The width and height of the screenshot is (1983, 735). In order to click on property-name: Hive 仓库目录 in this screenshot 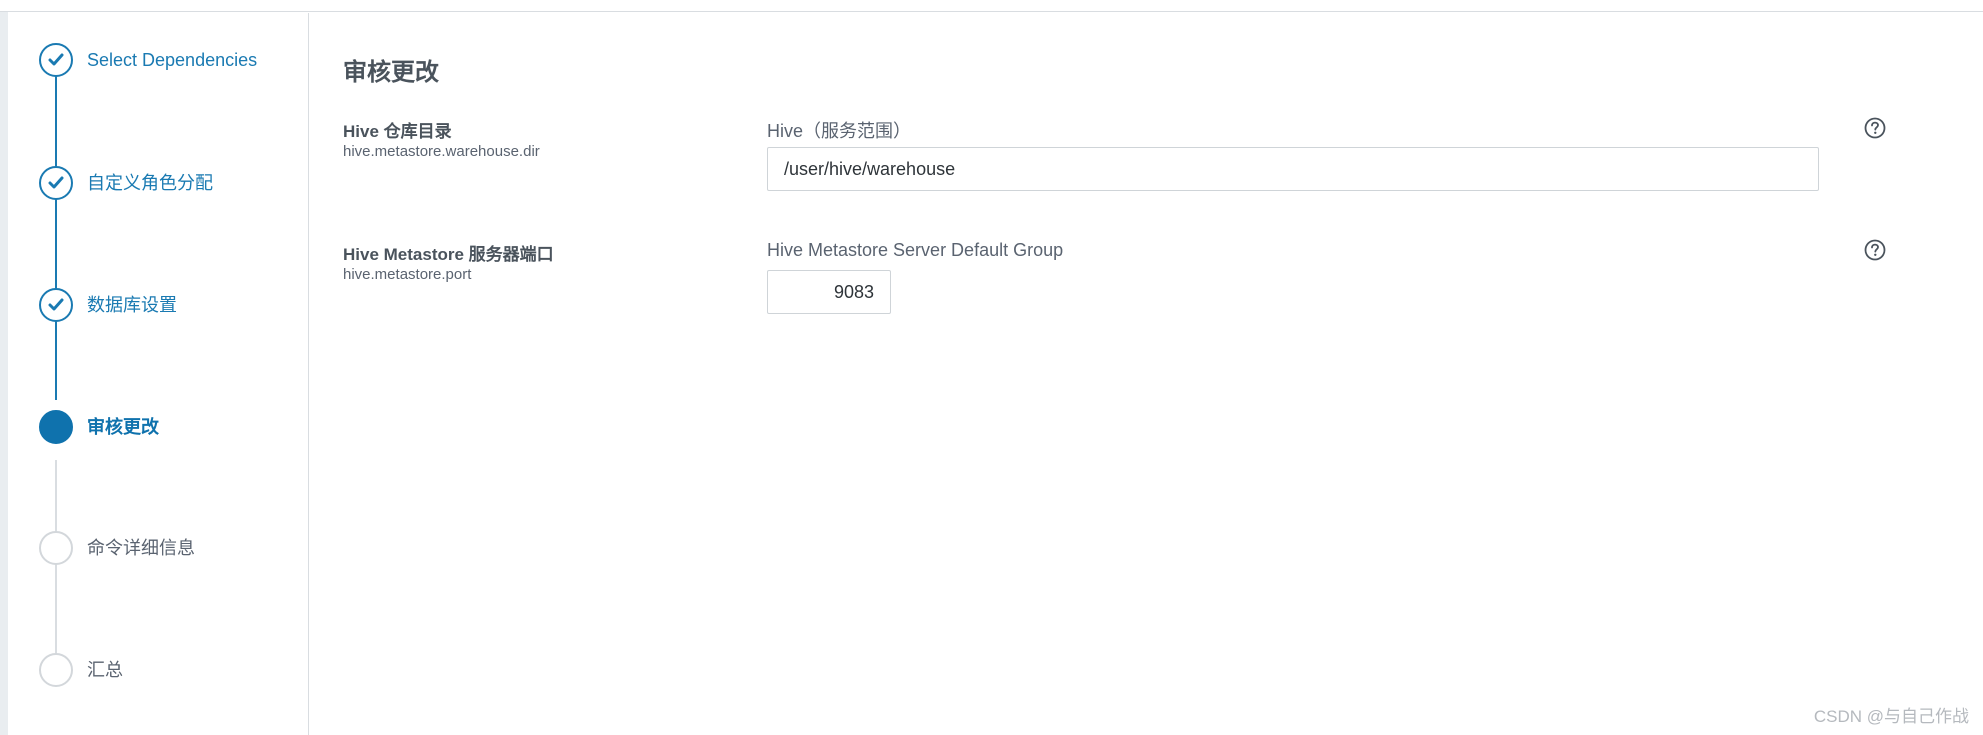, I will do `click(397, 131)`.